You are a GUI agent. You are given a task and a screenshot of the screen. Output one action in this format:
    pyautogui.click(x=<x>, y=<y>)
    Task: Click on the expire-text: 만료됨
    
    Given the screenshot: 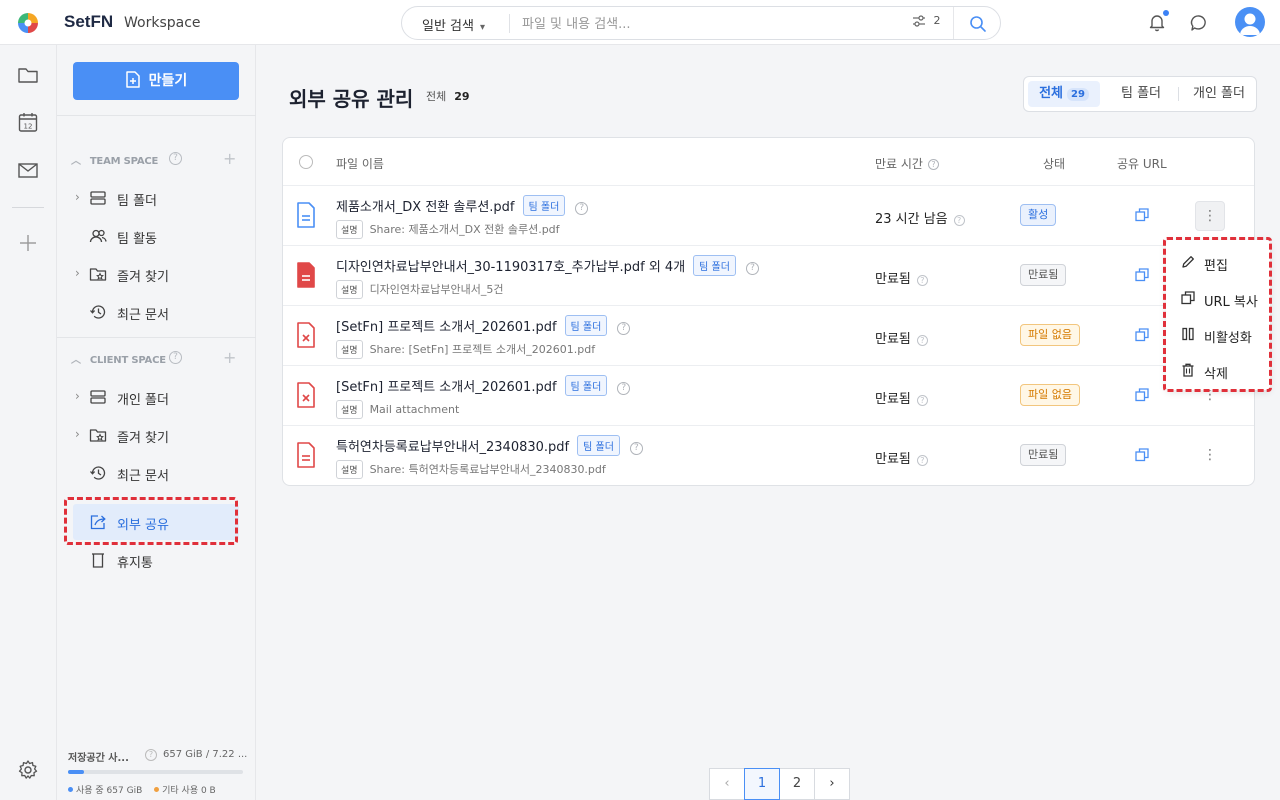 What is the action you would take?
    pyautogui.click(x=893, y=339)
    